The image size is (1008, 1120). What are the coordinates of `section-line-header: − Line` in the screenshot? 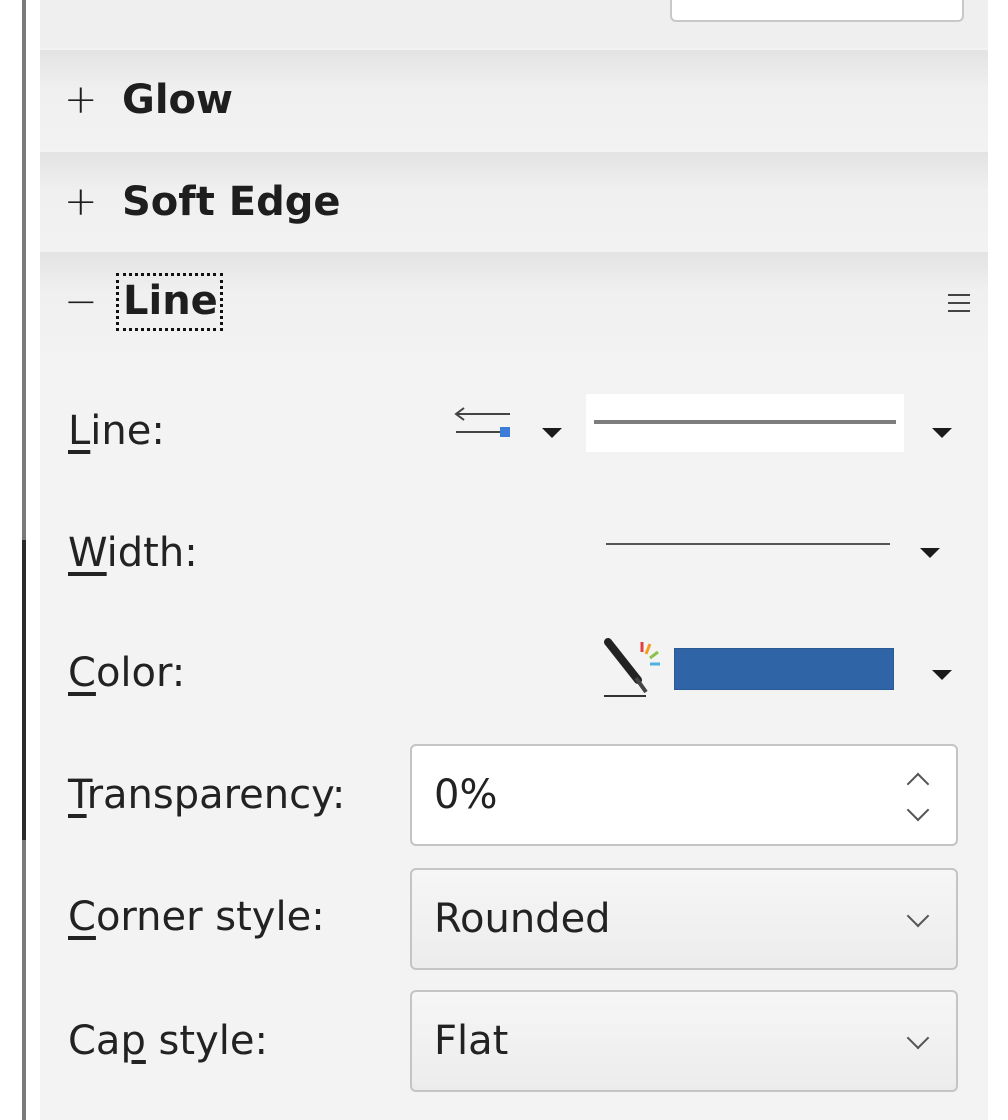 It's located at (514, 302).